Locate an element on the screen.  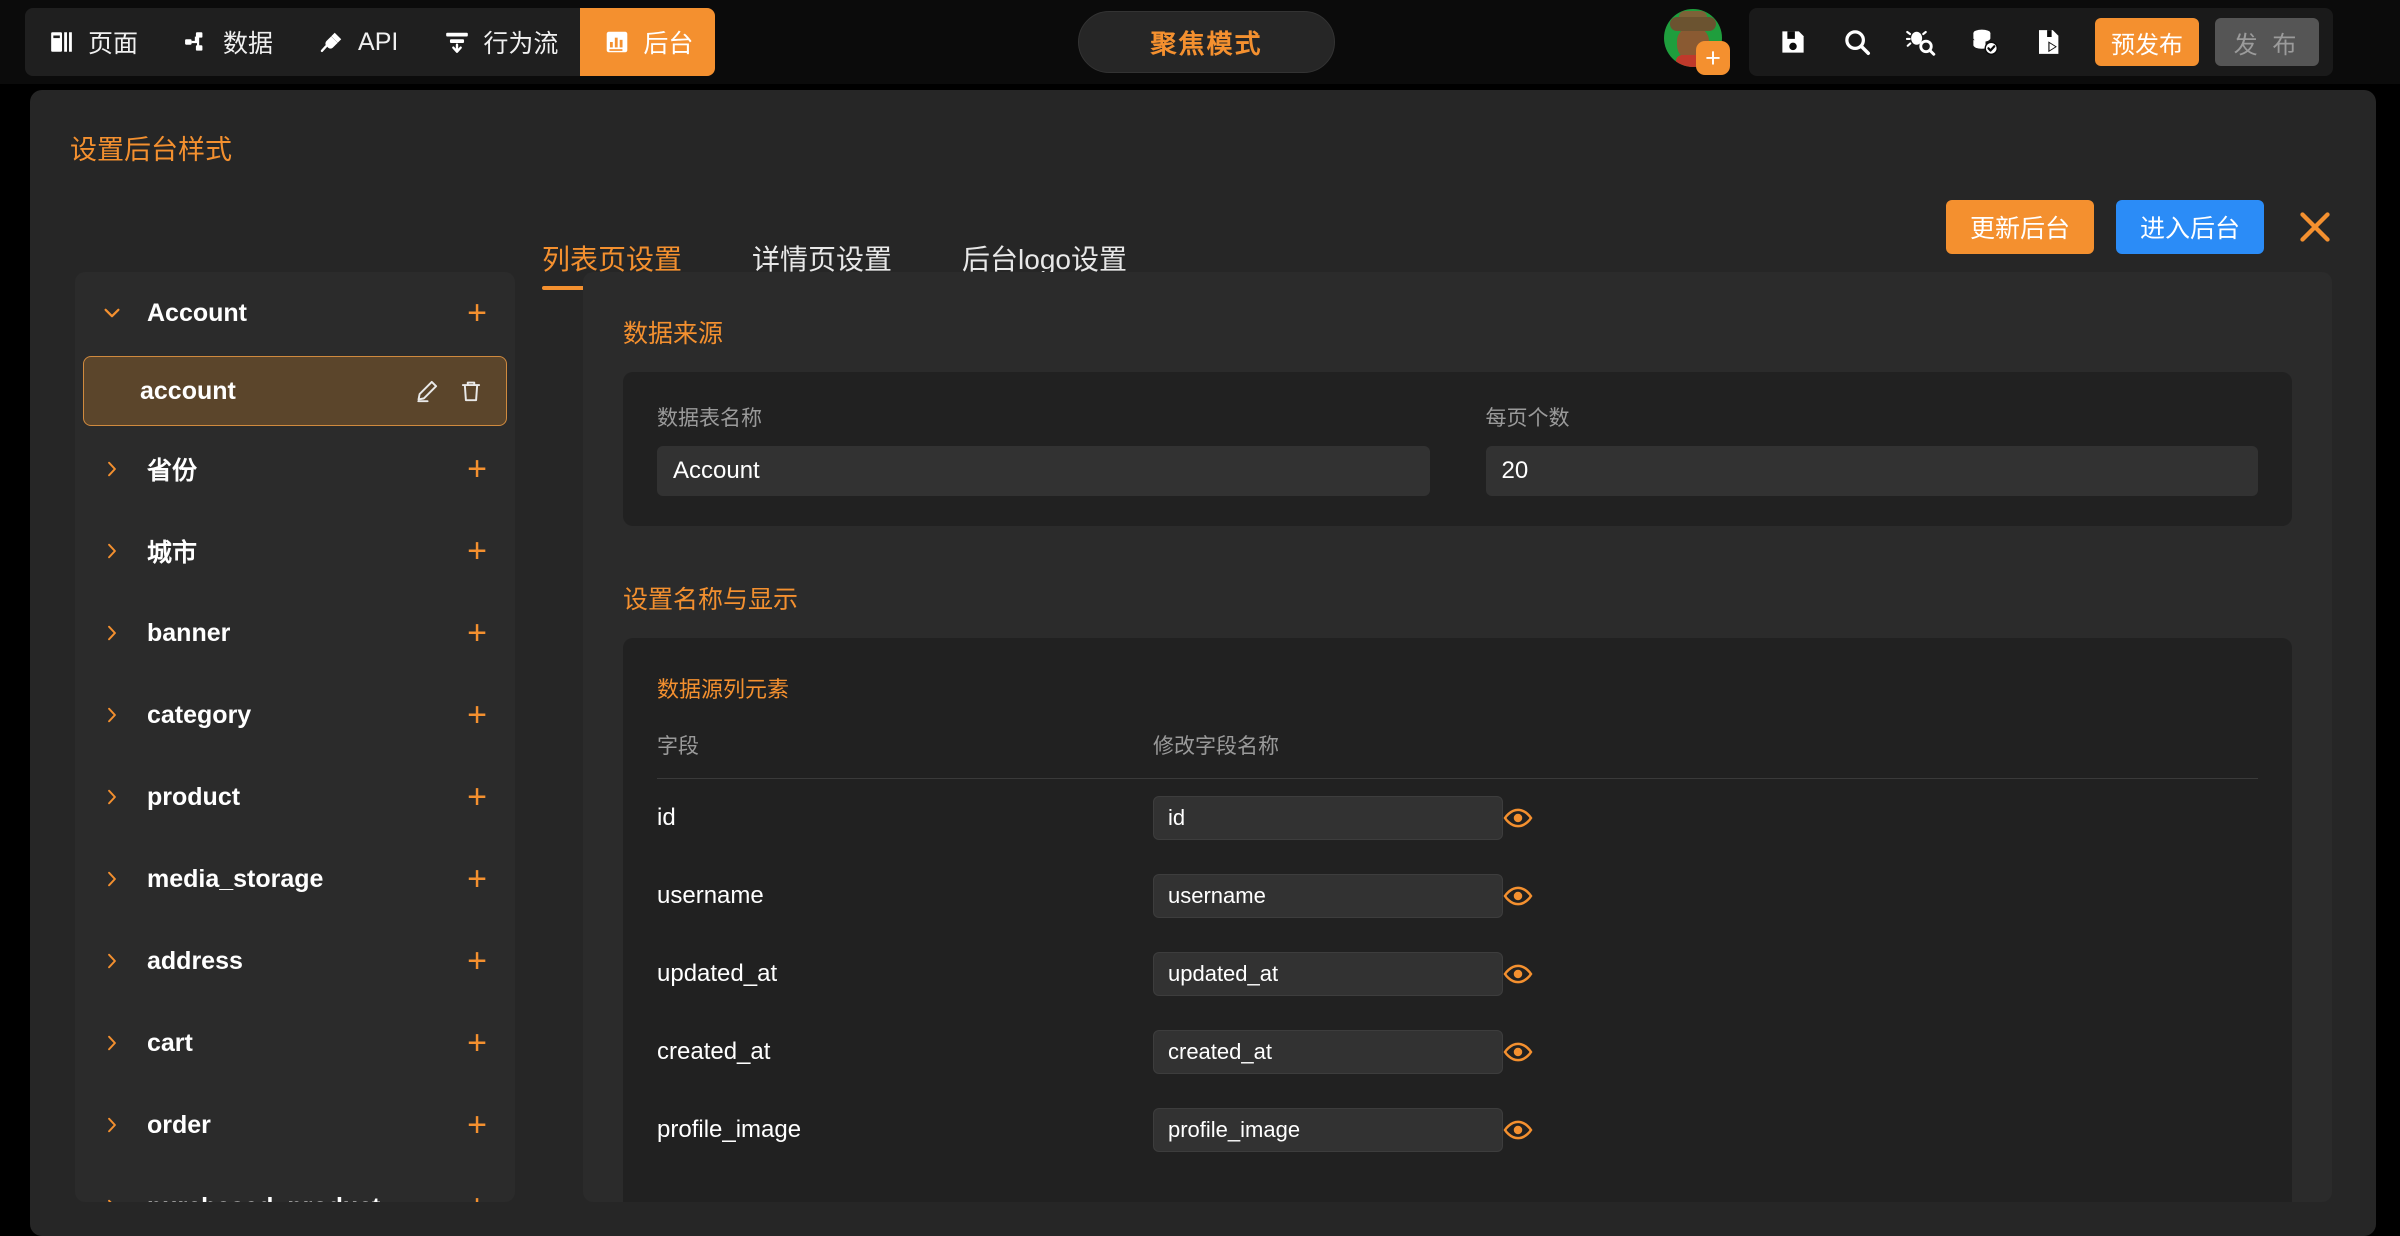
update-admin-button: 更新后台 is located at coordinates (2019, 227).